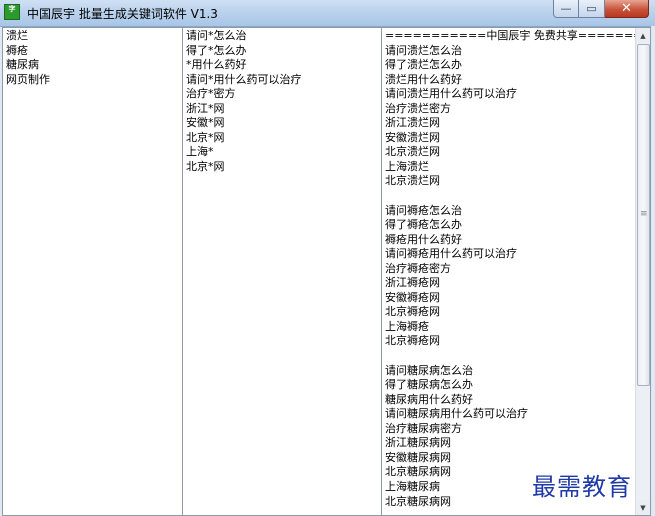  I want to click on text-line: 请问糖尿病用什么药可以治疗, so click(456, 414).